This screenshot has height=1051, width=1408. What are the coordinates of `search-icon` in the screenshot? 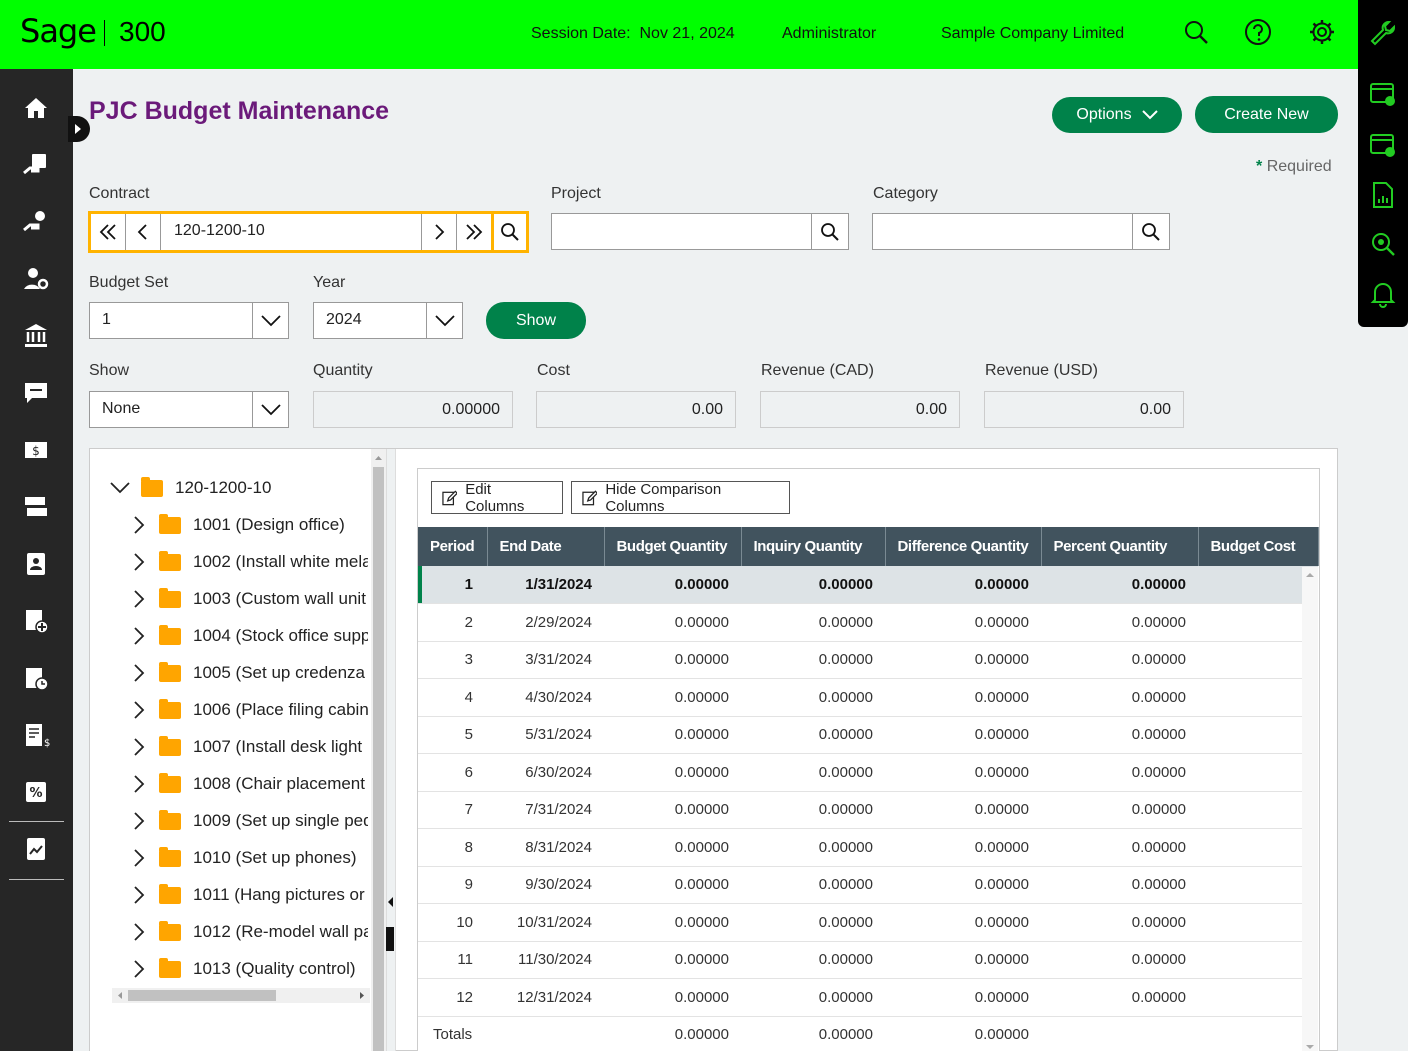 It's located at (1196, 32).